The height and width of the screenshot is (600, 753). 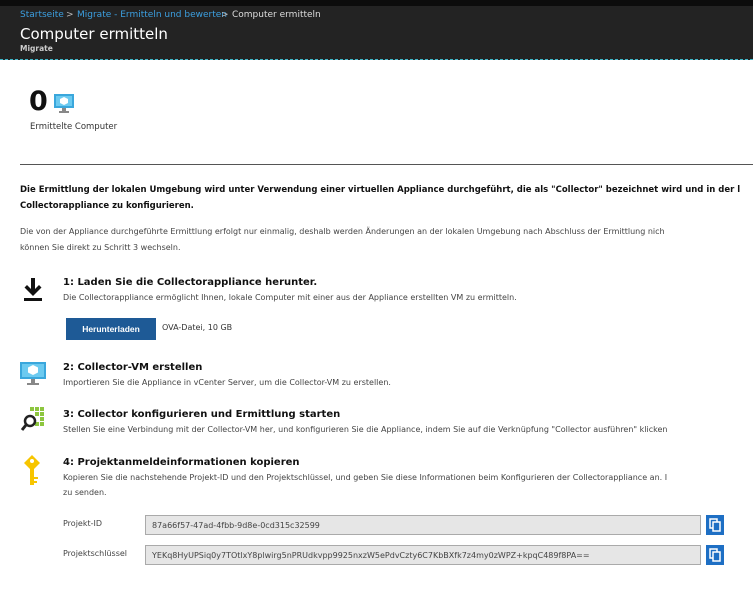 I want to click on download-button: Herunterladen, so click(x=111, y=329).